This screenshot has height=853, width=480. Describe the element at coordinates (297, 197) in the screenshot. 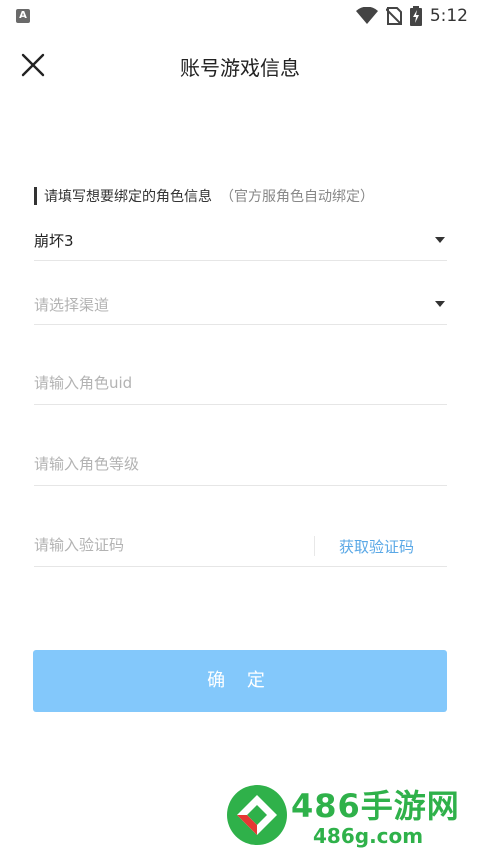

I see `section-note: （官方服角色自动绑定）` at that location.